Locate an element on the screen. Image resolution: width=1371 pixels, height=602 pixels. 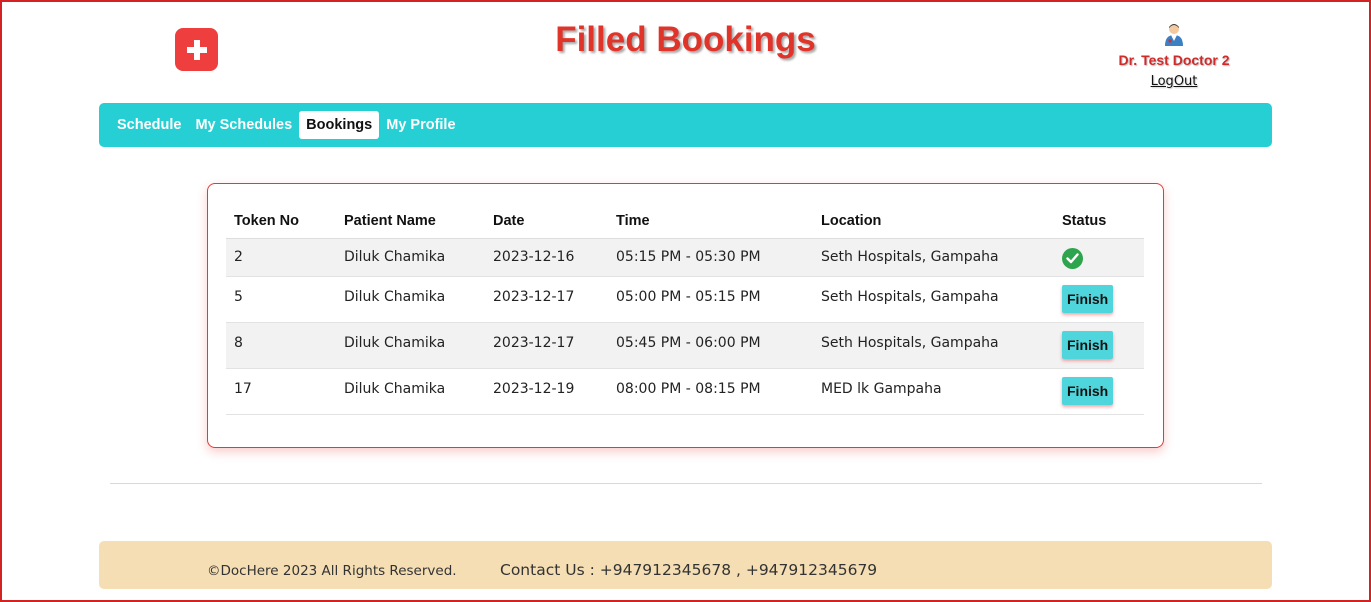
cell-time: 08:00 PM - 08:15 PM is located at coordinates (710, 391).